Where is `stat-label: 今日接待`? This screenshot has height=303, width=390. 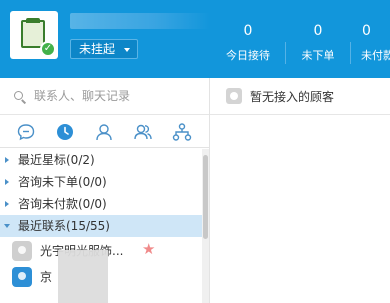 stat-label: 今日接待 is located at coordinates (248, 55).